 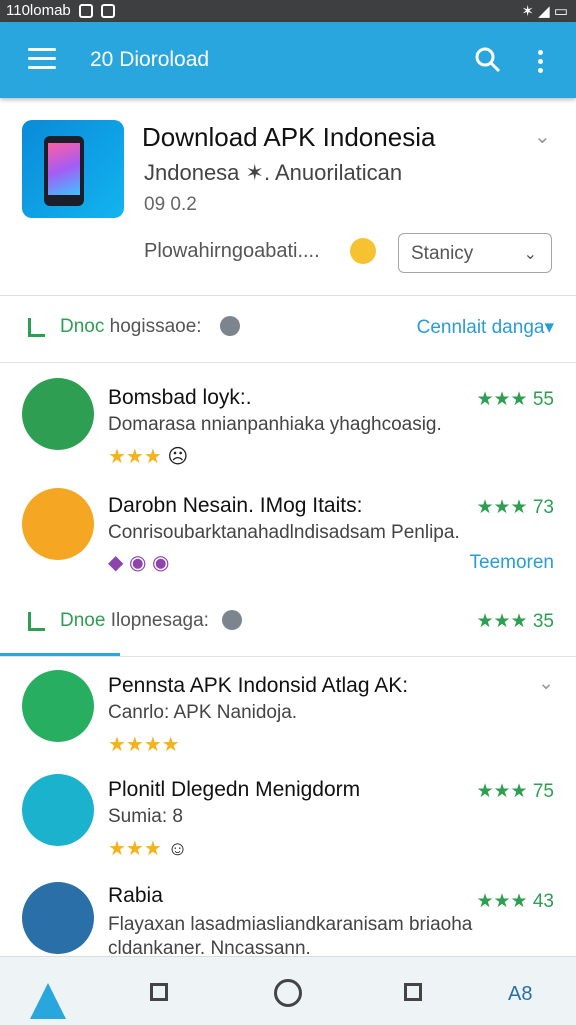 What do you see at coordinates (288, 623) in the screenshot?
I see `section-header-2: Dnoe Ilopnesaga: ★★★ 35` at bounding box center [288, 623].